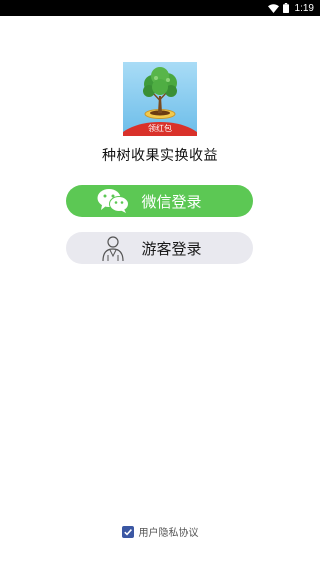 This screenshot has width=320, height=569. I want to click on guest-login-label: 游客登录, so click(171, 248).